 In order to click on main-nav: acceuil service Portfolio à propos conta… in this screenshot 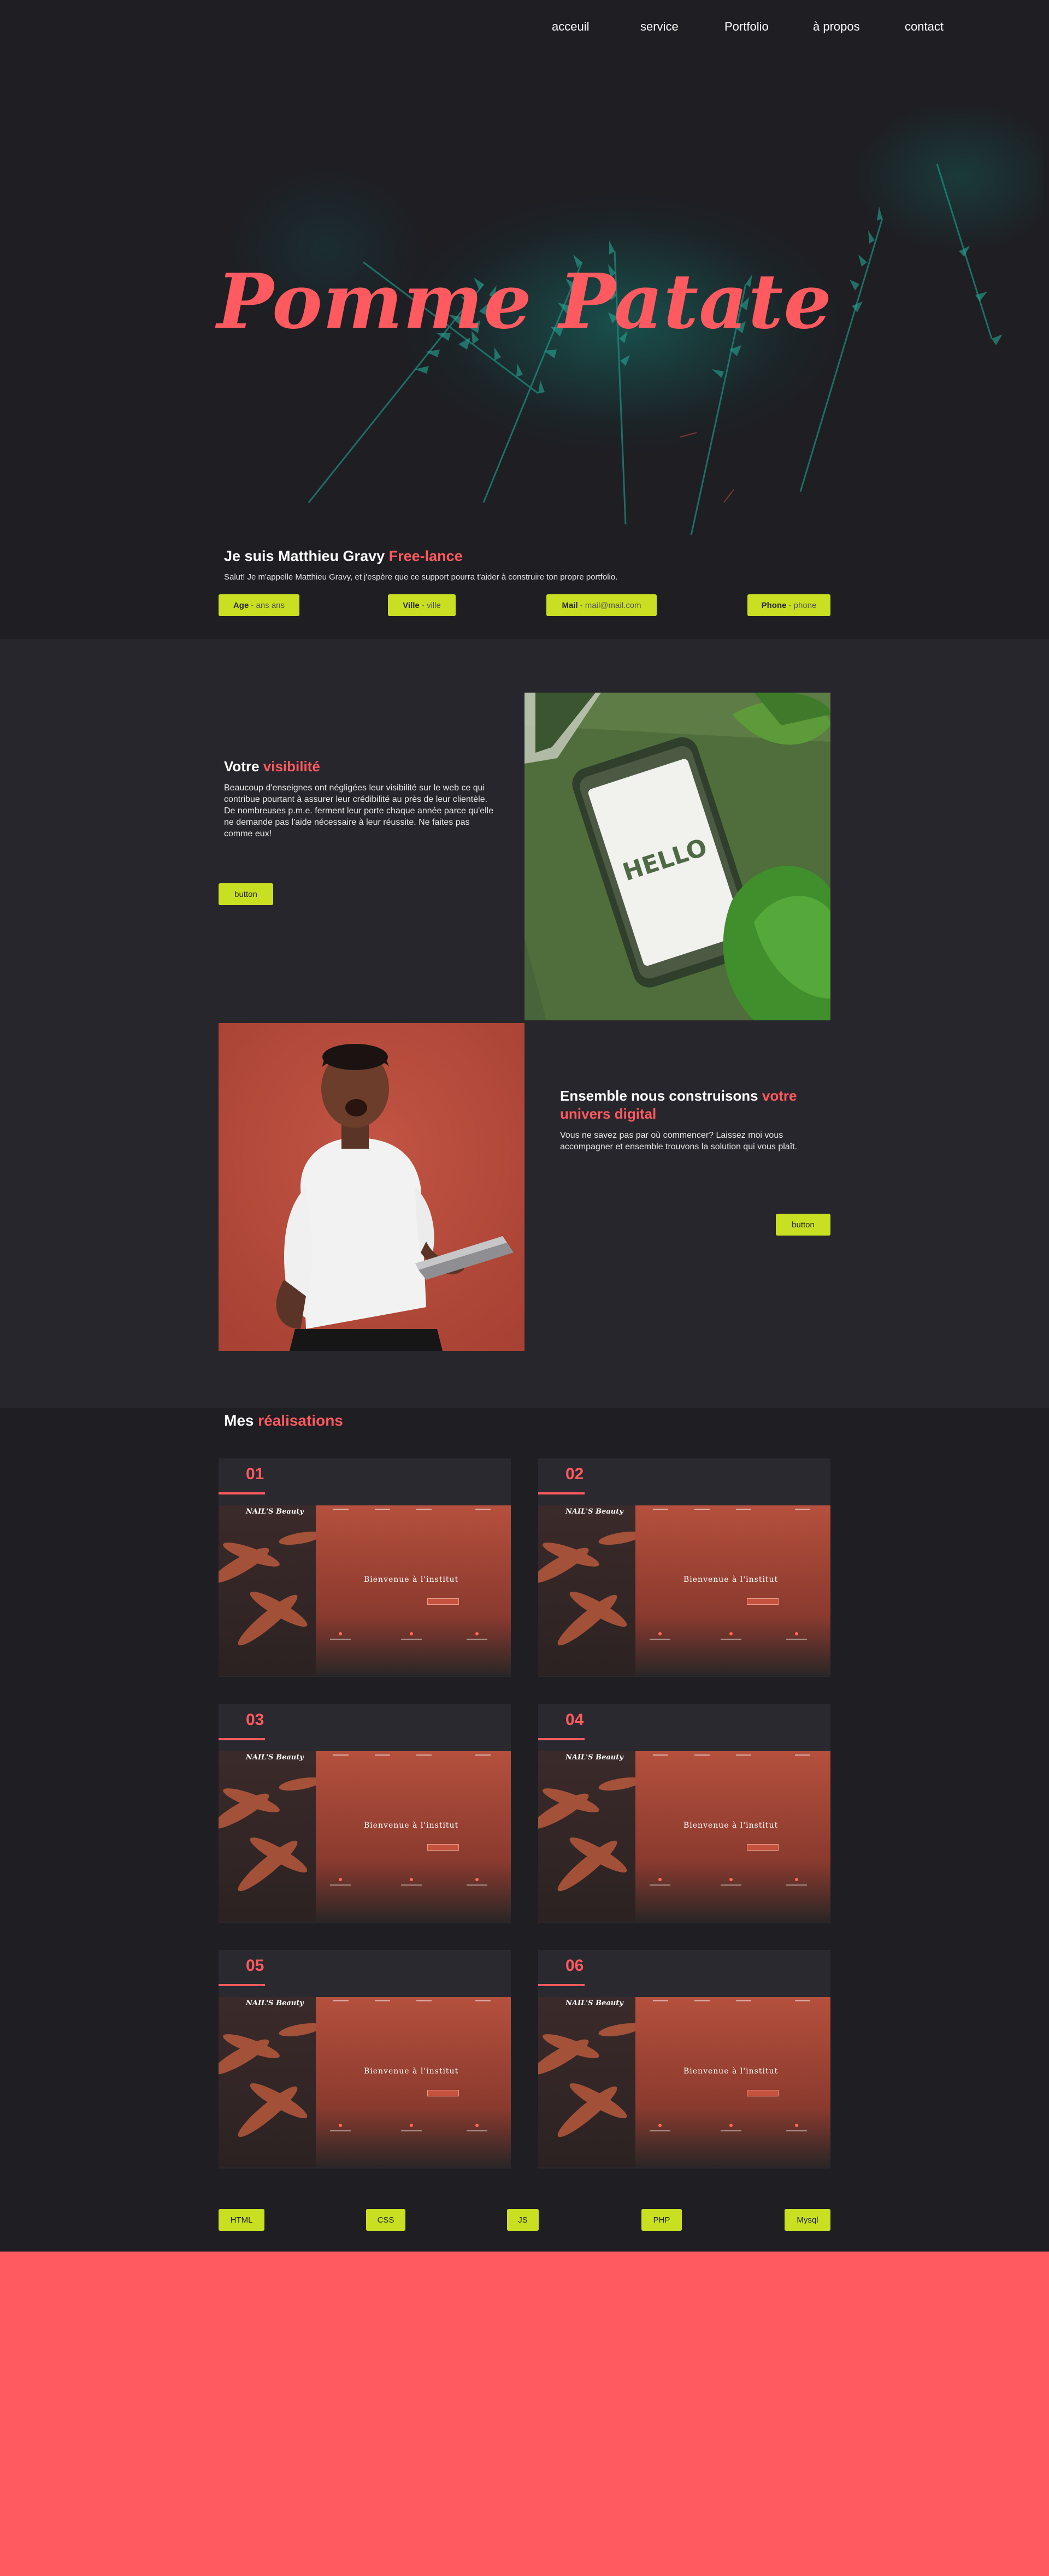, I will do `click(525, 31)`.